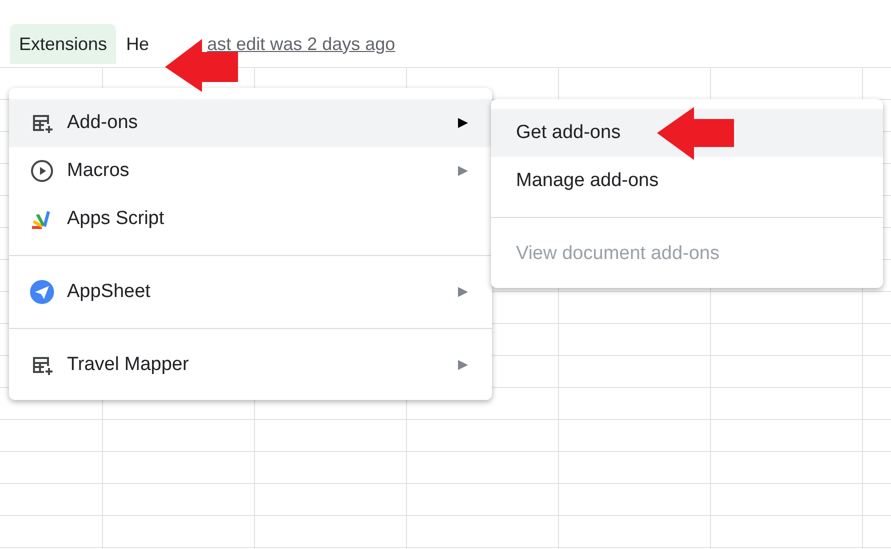 This screenshot has height=549, width=891. I want to click on menu-item: AppSheet, so click(250, 292).